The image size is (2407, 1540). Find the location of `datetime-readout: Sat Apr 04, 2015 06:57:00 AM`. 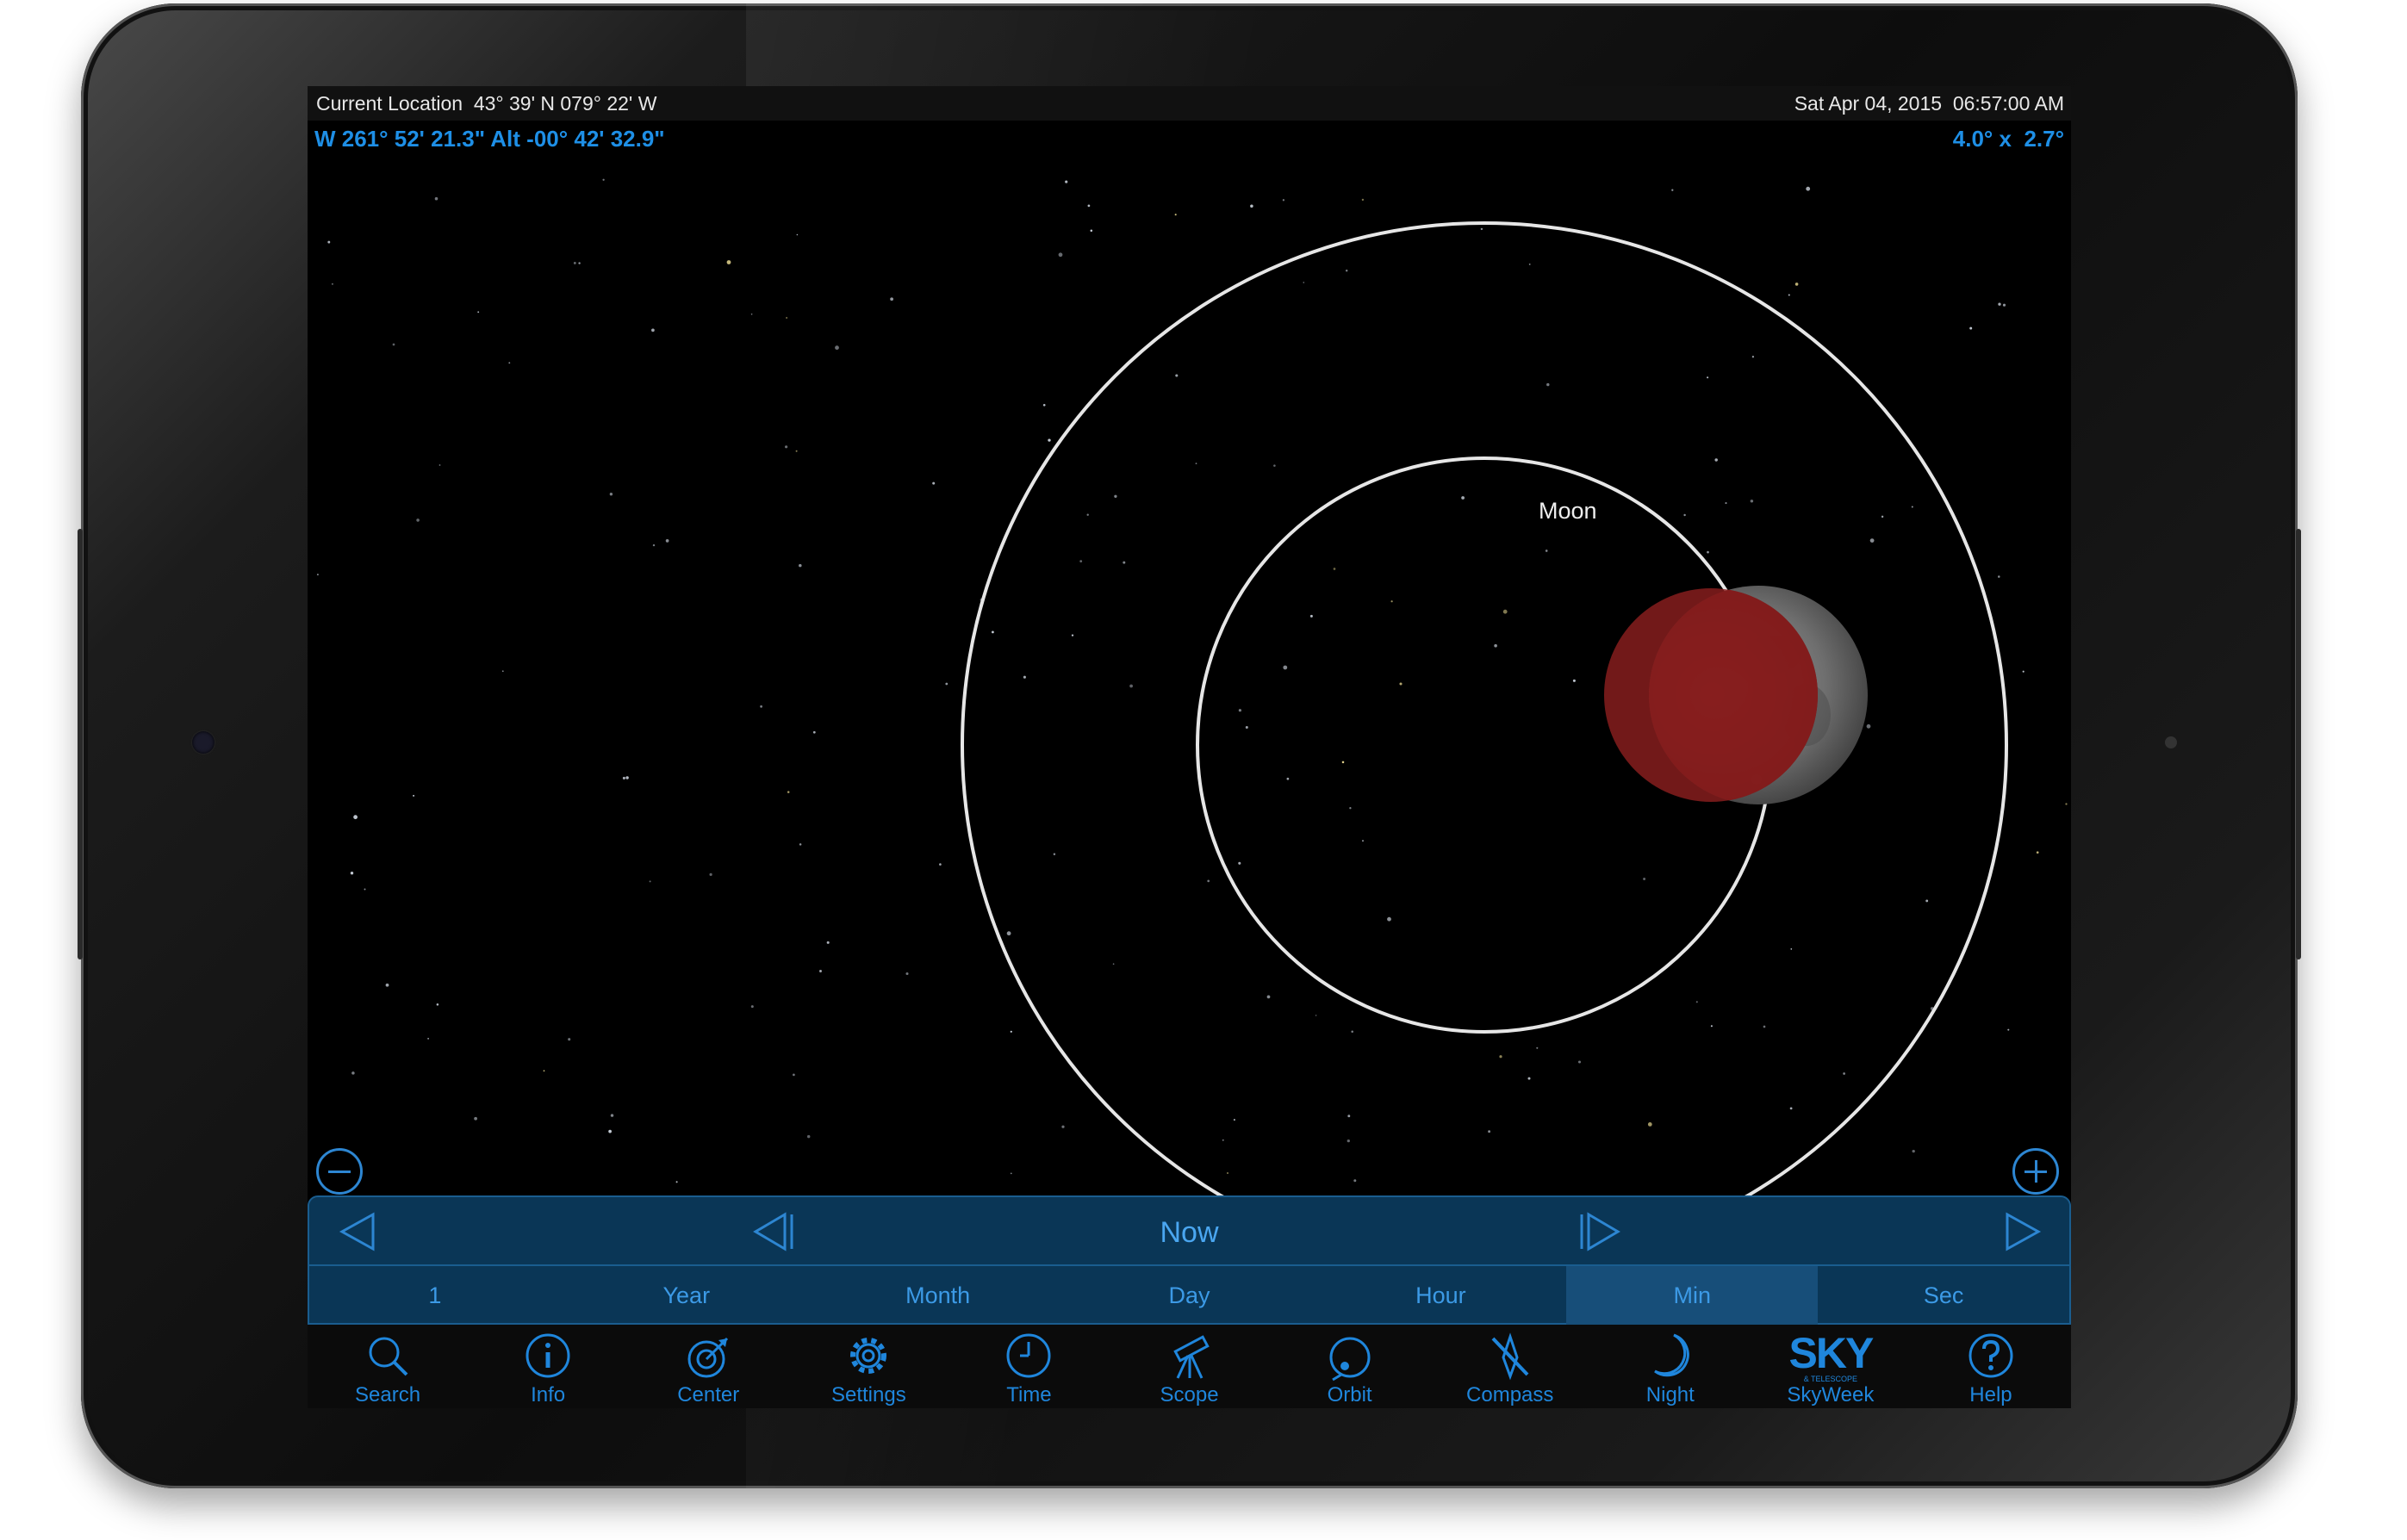

datetime-readout: Sat Apr 04, 2015 06:57:00 AM is located at coordinates (1929, 103).